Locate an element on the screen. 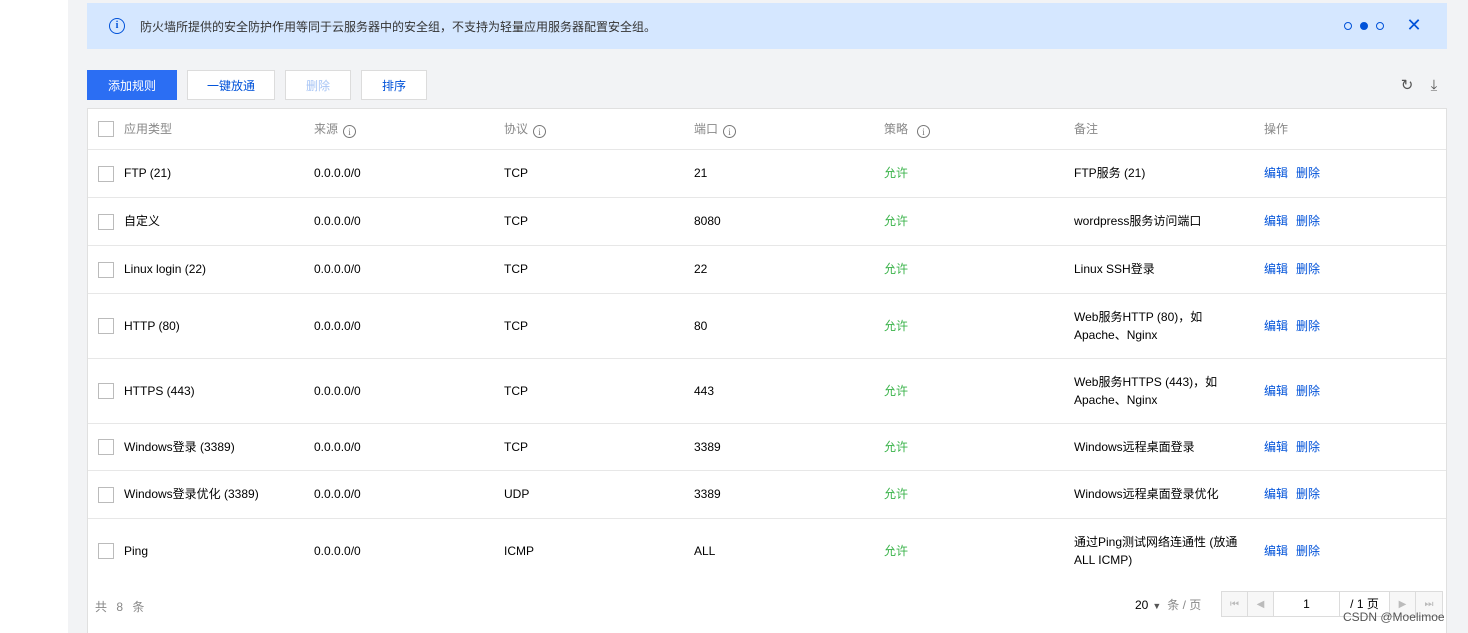 The height and width of the screenshot is (633, 1468). column-header: 策略 i is located at coordinates (979, 129).